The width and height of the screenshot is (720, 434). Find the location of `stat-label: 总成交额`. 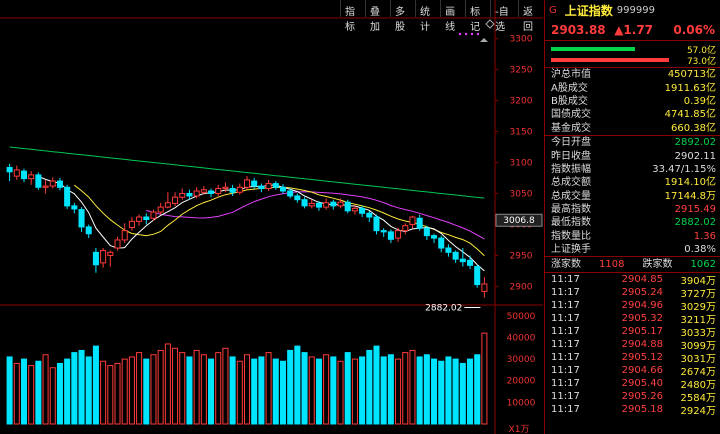

stat-label: 总成交额 is located at coordinates (571, 183).